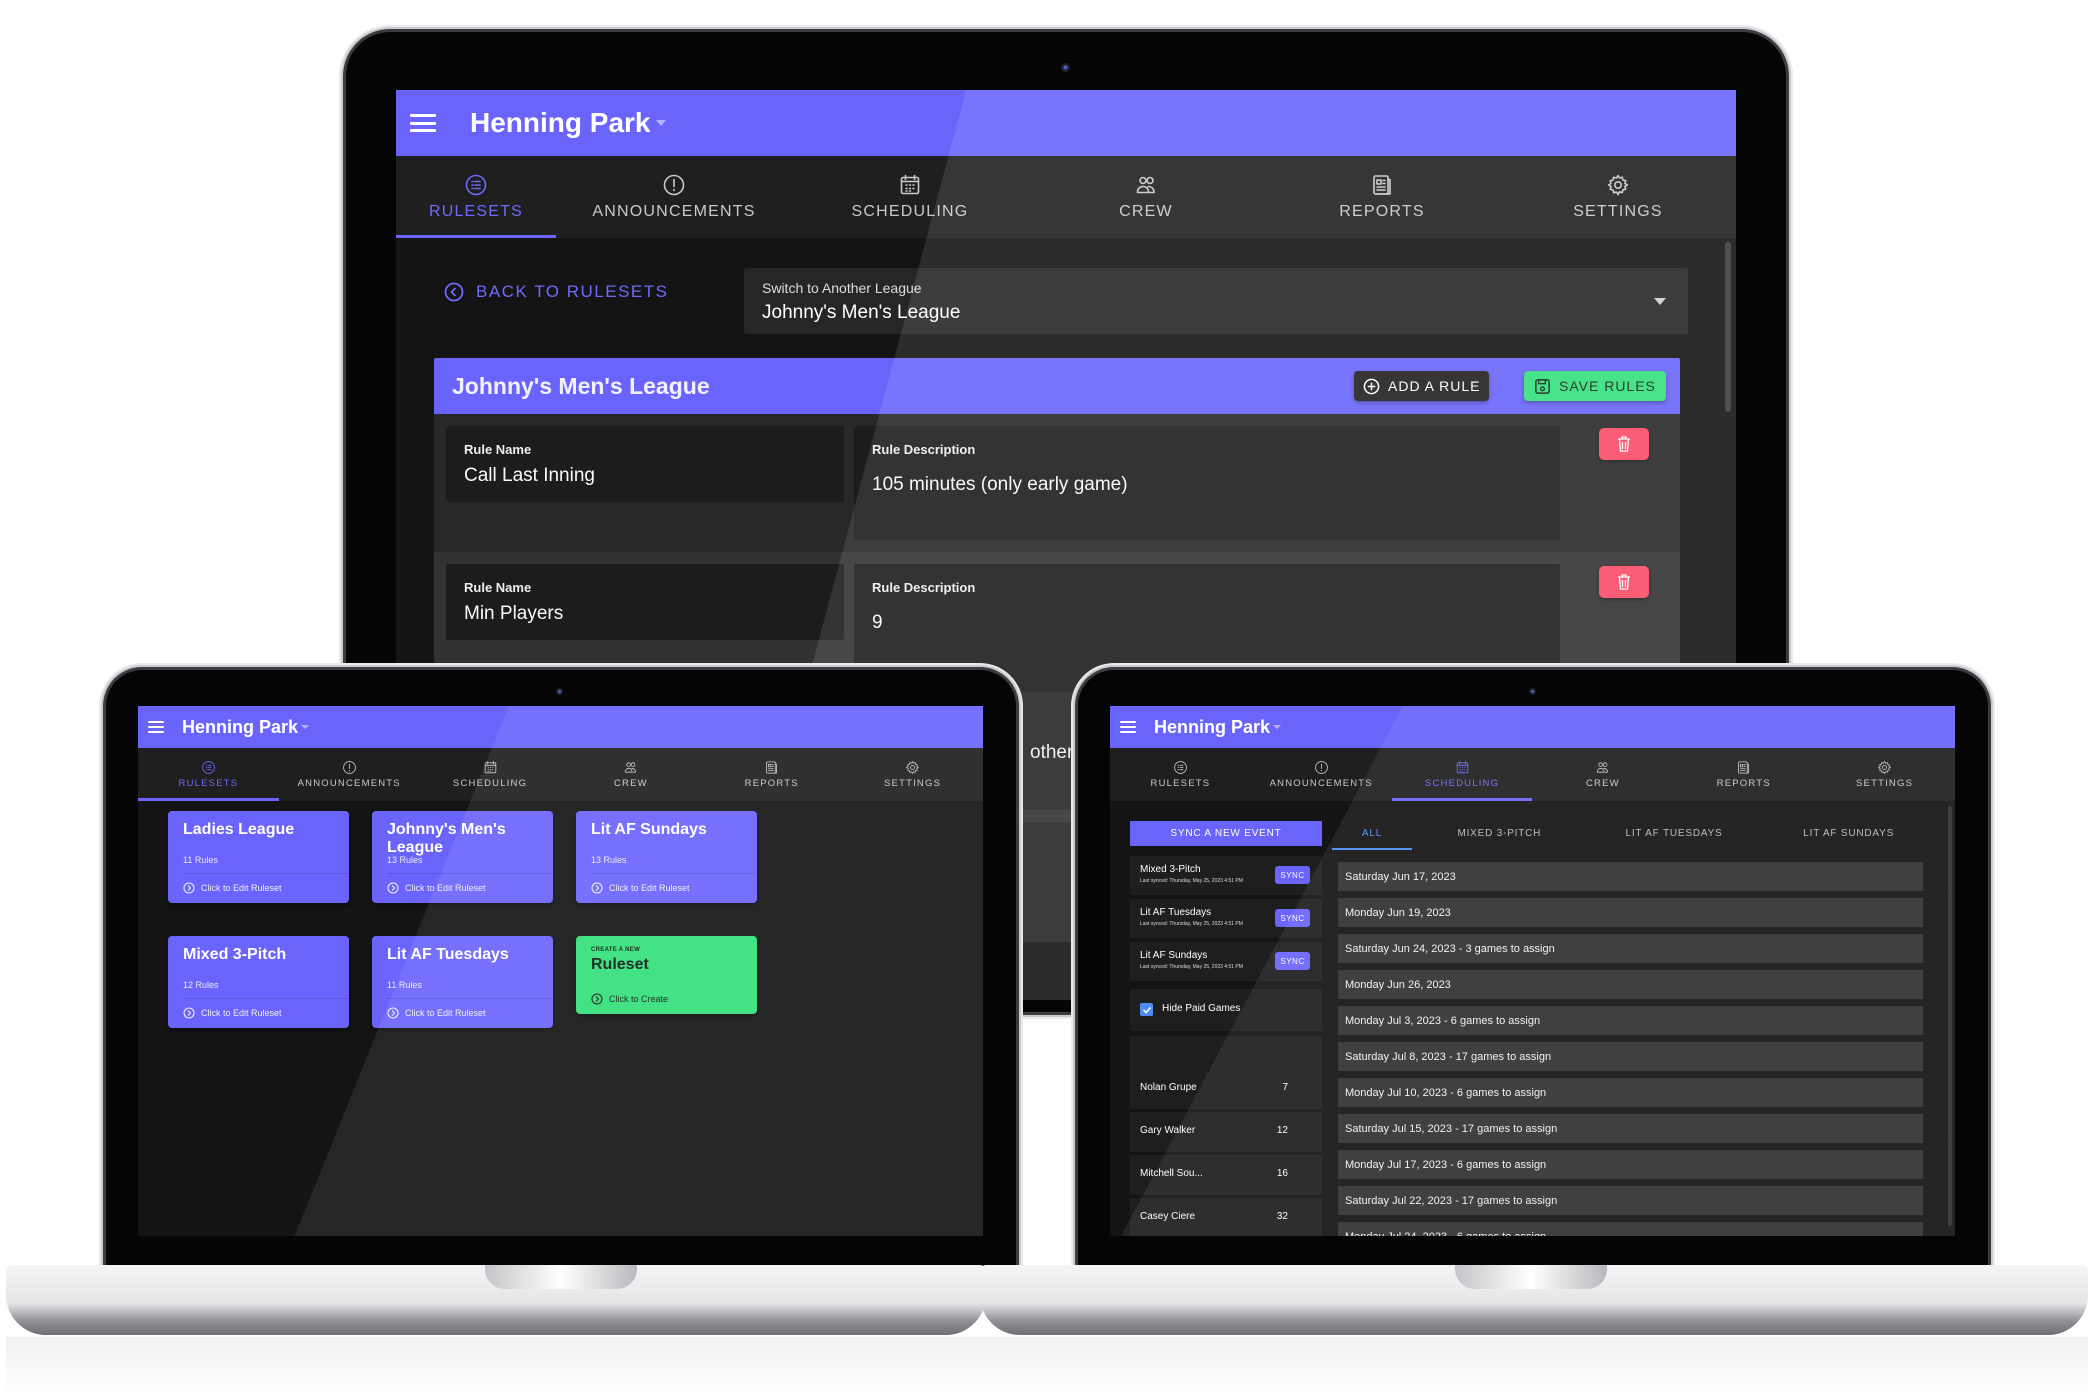 The height and width of the screenshot is (1400, 2100). Describe the element at coordinates (581, 385) in the screenshot. I see `league-title: Johnny's Men's League` at that location.